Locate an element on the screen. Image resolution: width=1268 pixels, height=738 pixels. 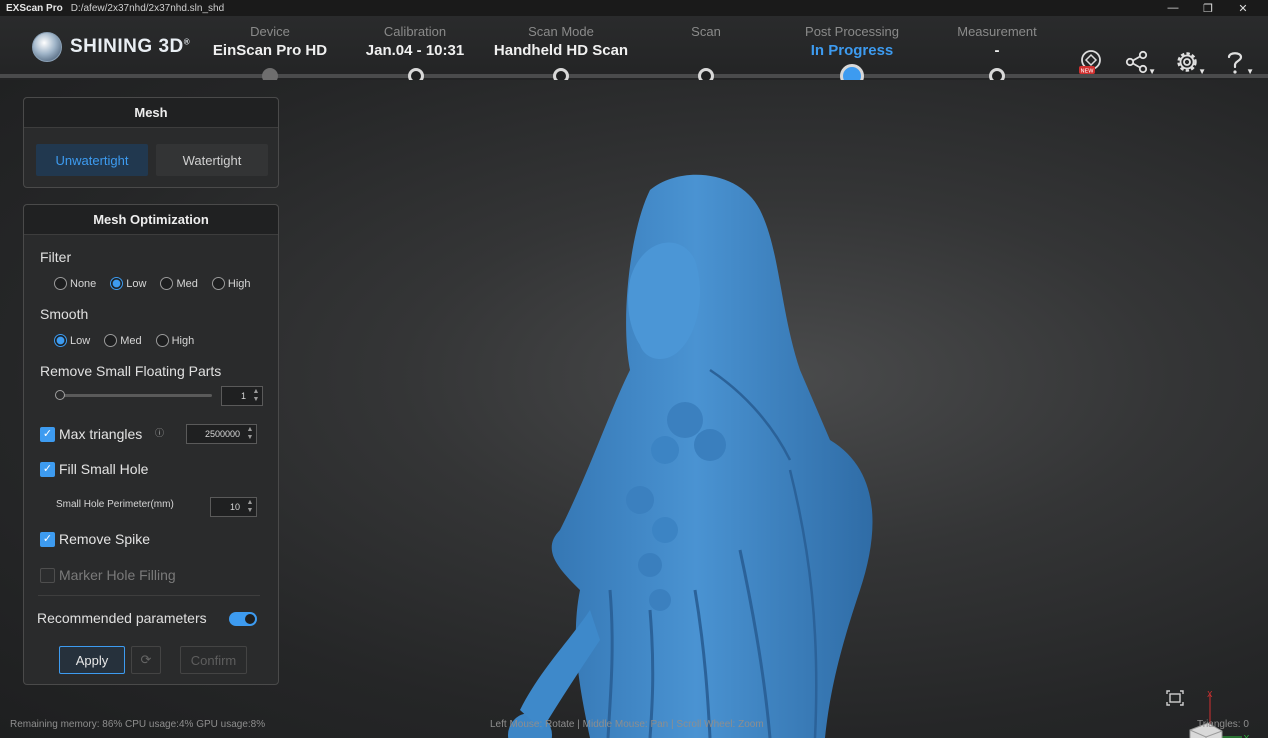
progress-track is located at coordinates (634, 76).